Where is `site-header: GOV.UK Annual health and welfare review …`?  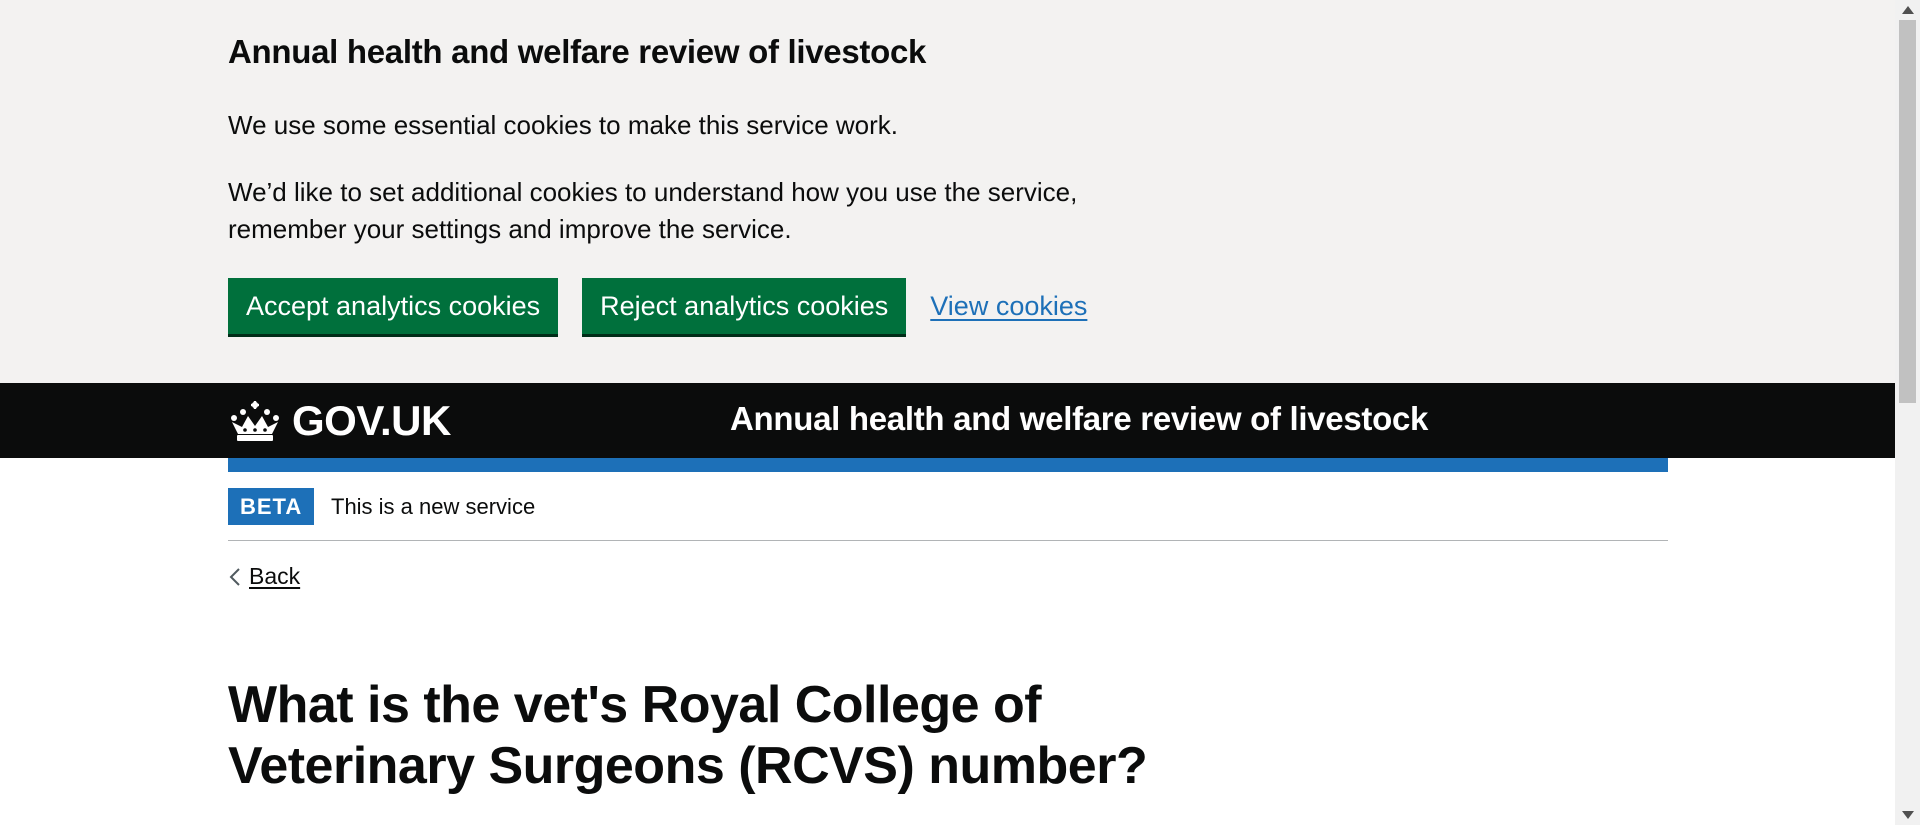 site-header: GOV.UK Annual health and welfare review … is located at coordinates (947, 420).